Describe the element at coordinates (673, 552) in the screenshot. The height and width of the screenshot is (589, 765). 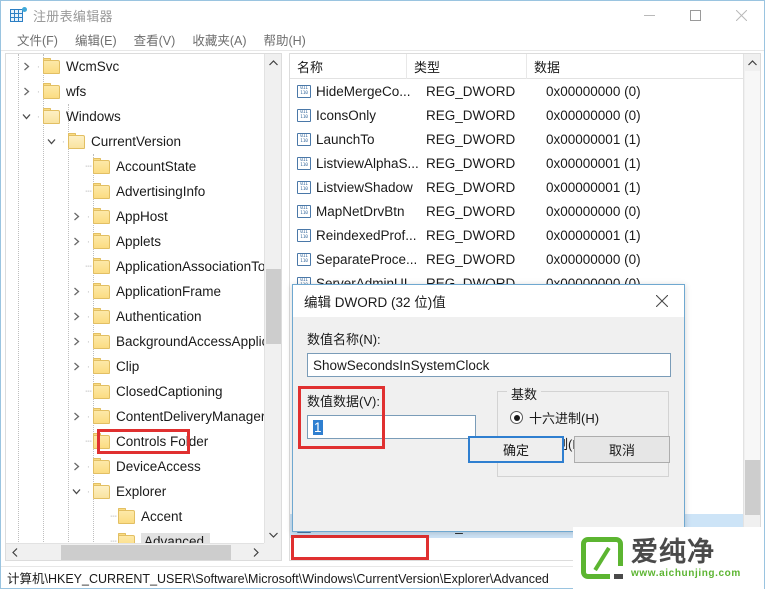
I see `watermark-brand: 爱纯净` at that location.